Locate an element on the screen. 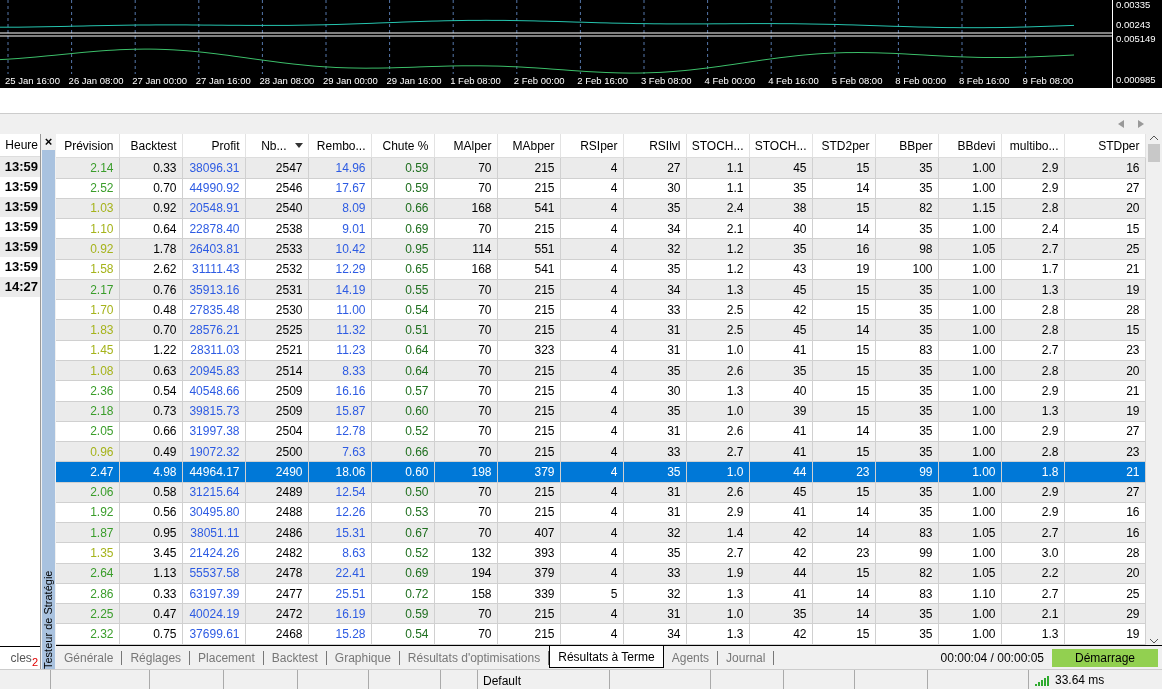  tab: Journal is located at coordinates (746, 657).